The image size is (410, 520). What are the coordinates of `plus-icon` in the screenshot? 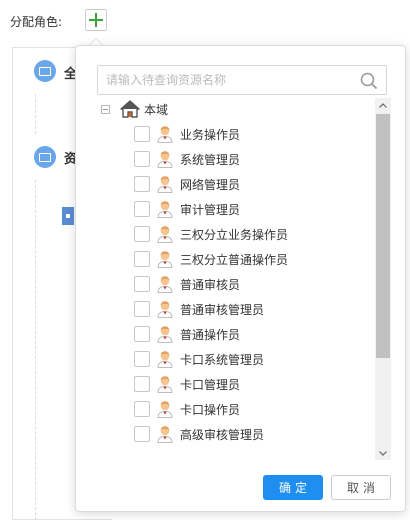 It's located at (96, 20).